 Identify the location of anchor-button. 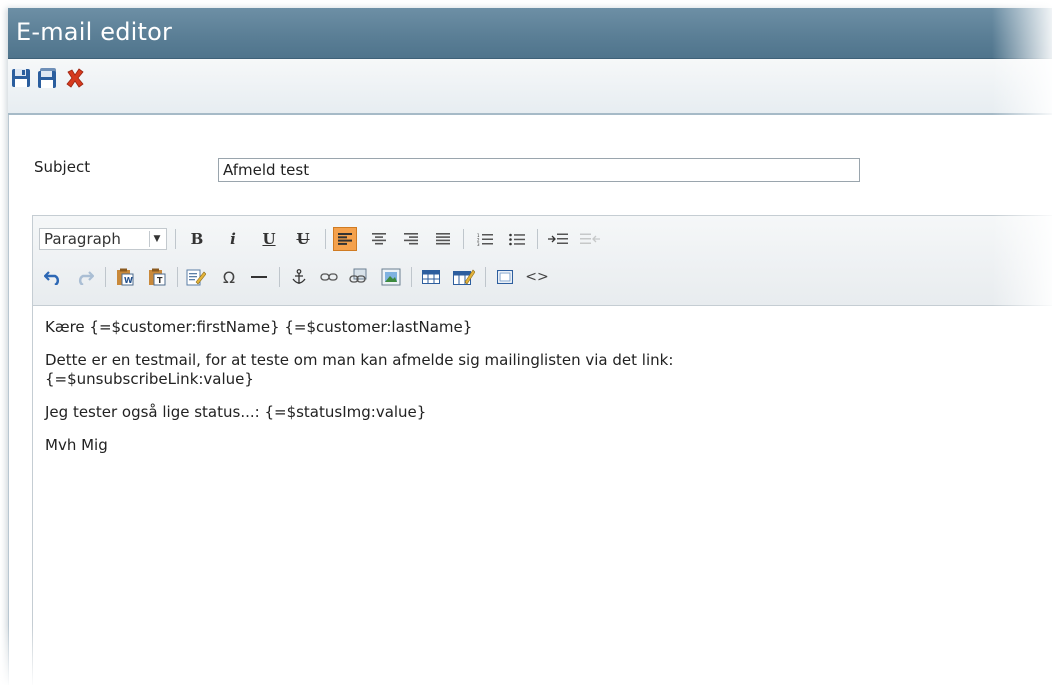
(299, 277).